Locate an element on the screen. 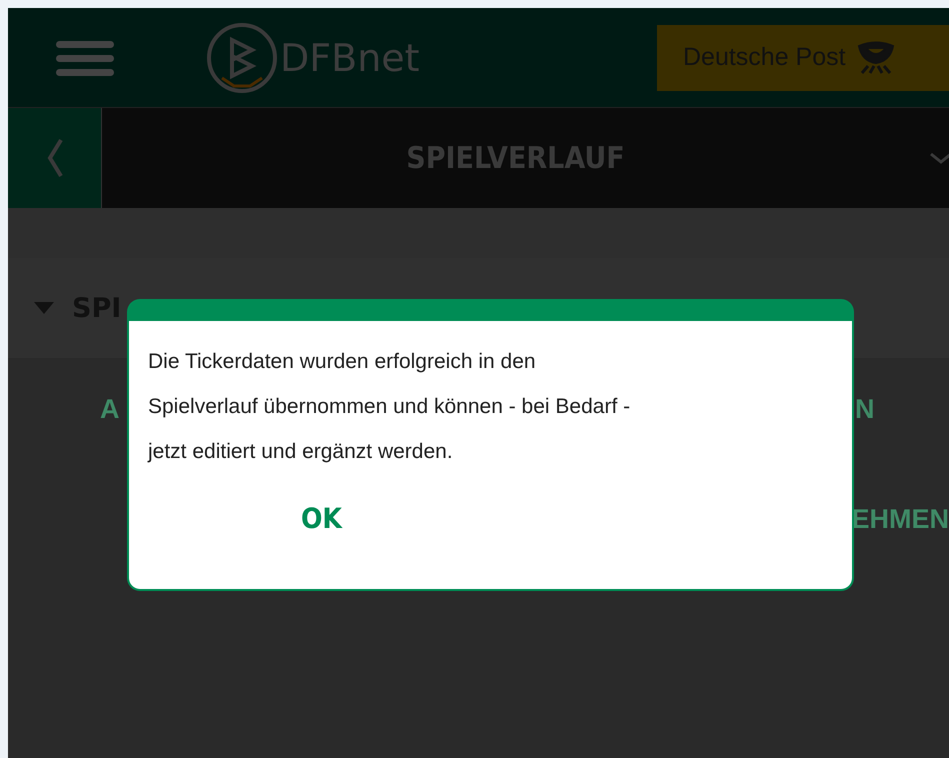 This screenshot has height=758, width=949. dialog-message: Die Tickerdaten wurden erfolgreich in den Spielverlauf übernommen und können - bei Bedarf - jetzt editiert und ergänzt werden. is located at coordinates (390, 407).